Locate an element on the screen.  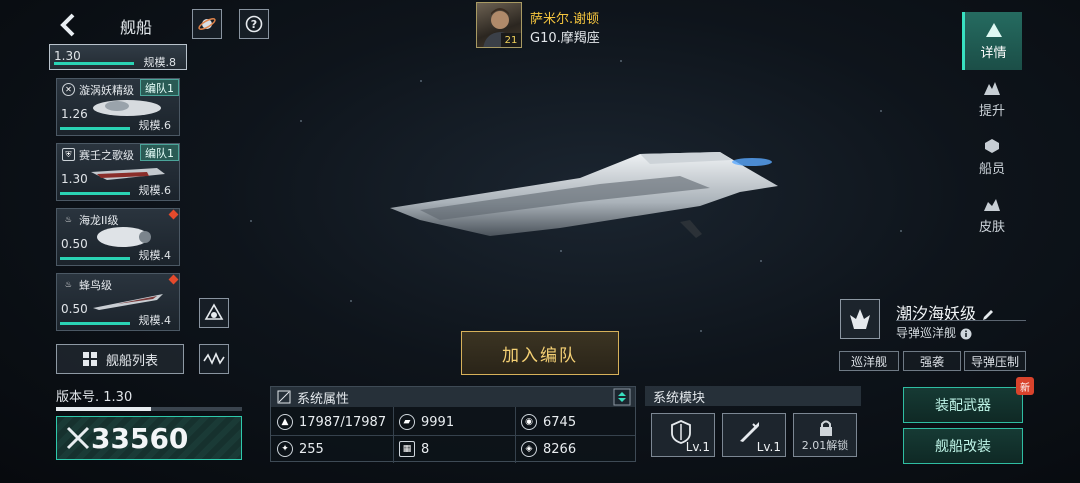
ship-name: 蜂鸟级 is located at coordinates (95, 285).